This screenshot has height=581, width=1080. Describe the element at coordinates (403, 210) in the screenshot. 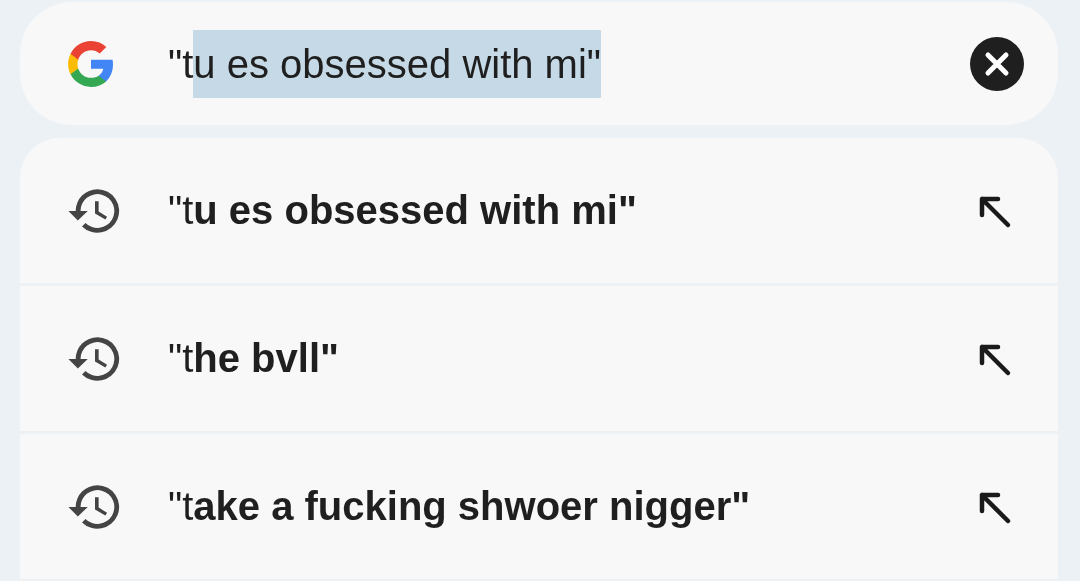

I see `suggestion-text: "tu es obsessed with mi"` at that location.